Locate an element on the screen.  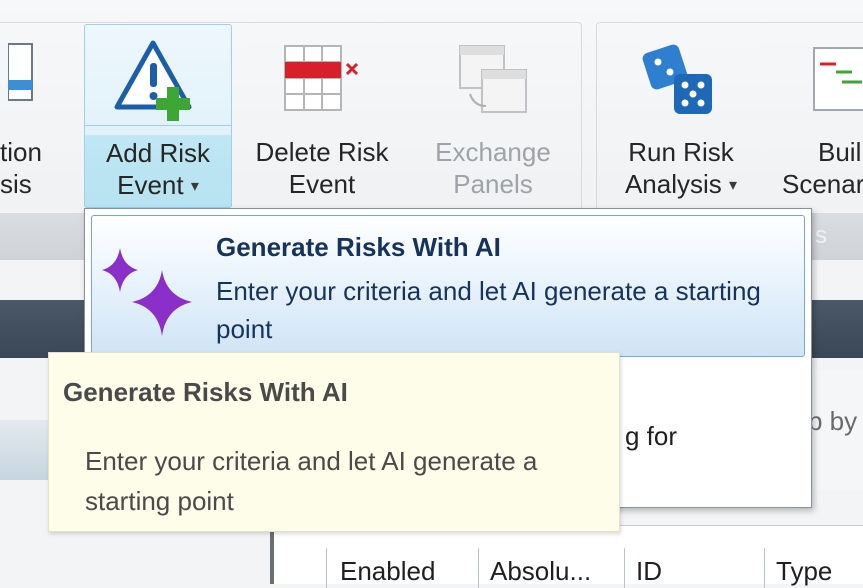
document-icon is located at coordinates (21, 74).